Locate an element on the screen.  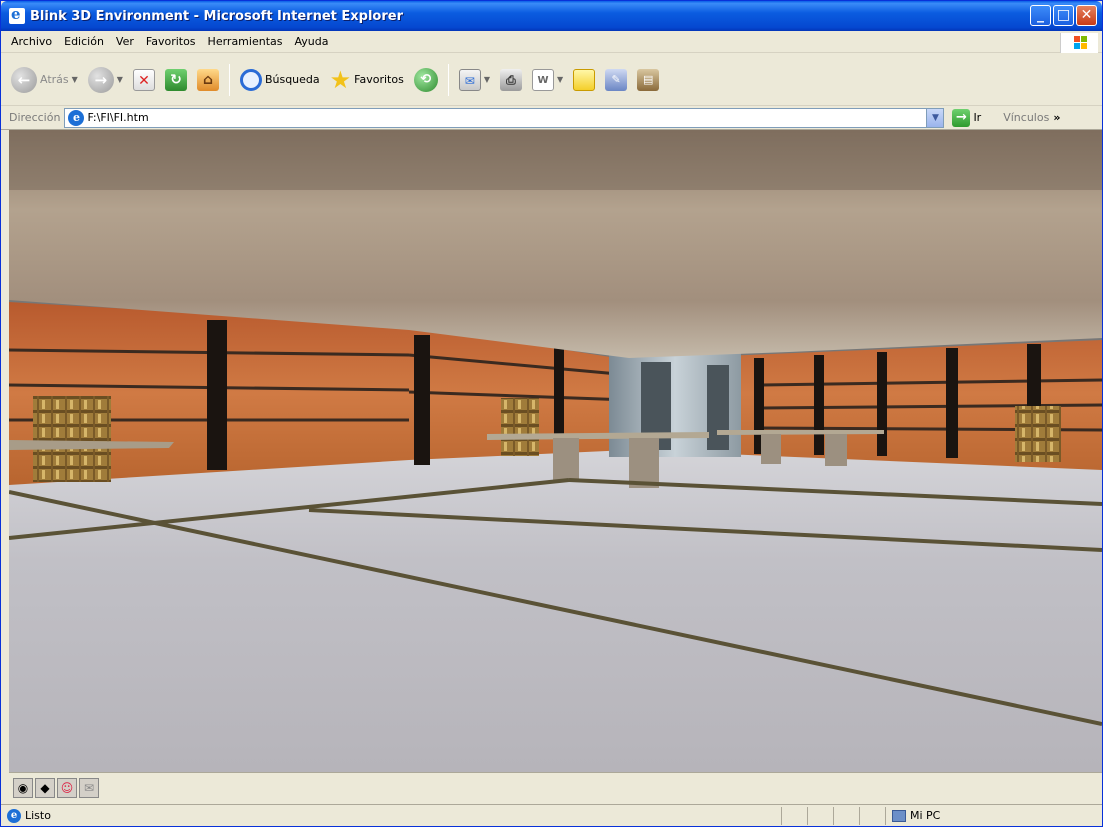
stop-button: ✕ is located at coordinates (144, 80).